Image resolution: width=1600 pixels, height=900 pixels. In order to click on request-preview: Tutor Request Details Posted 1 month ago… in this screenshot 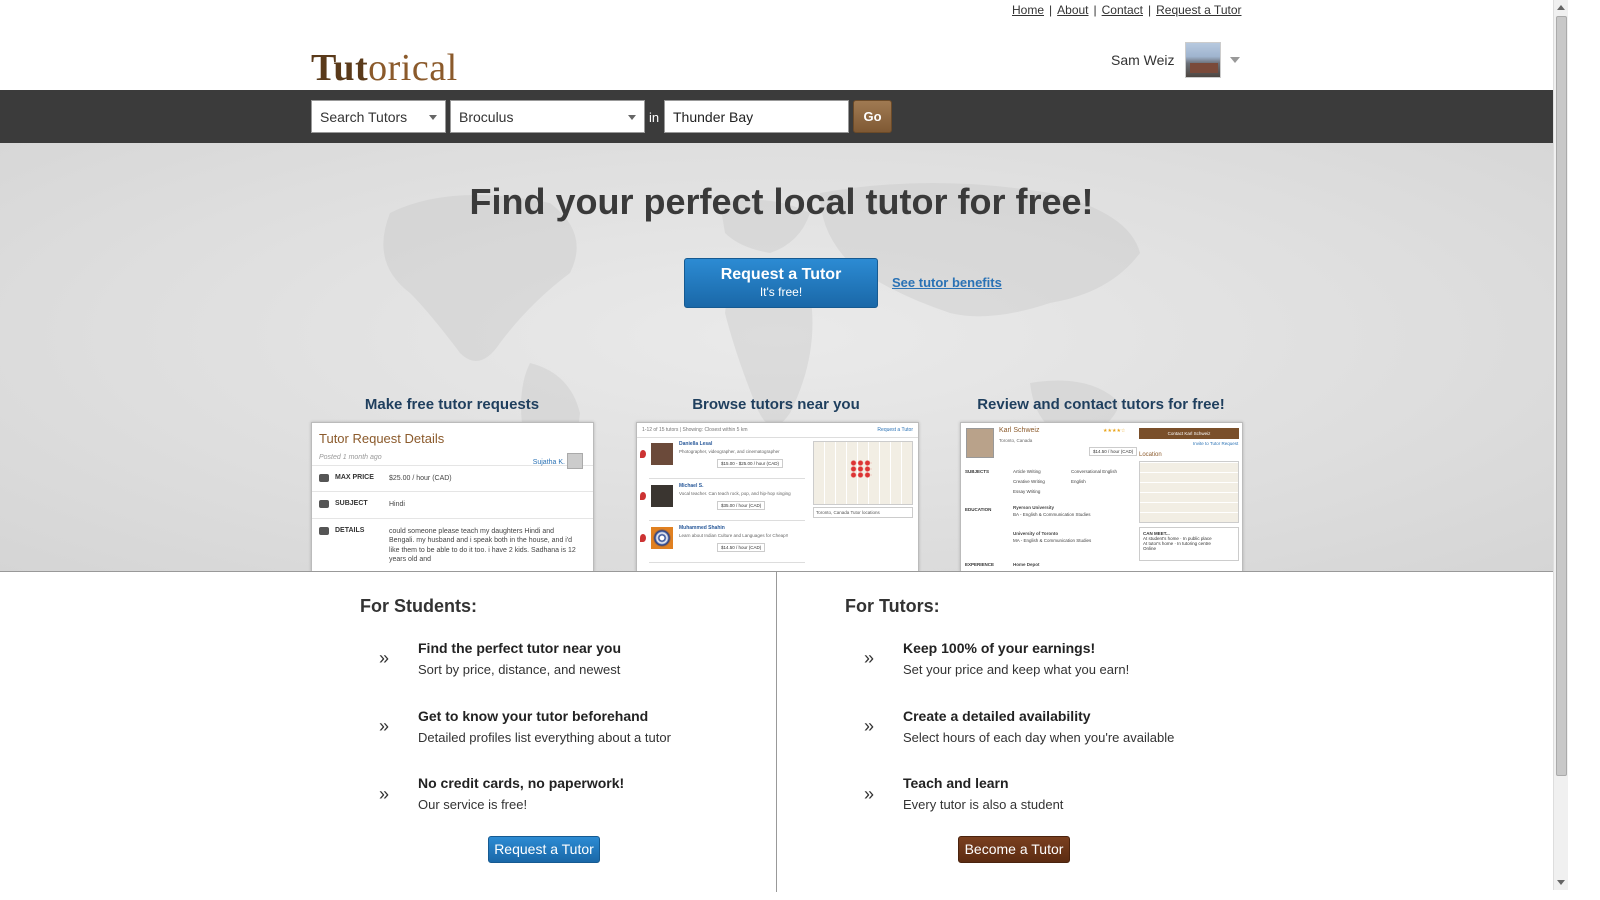, I will do `click(452, 497)`.